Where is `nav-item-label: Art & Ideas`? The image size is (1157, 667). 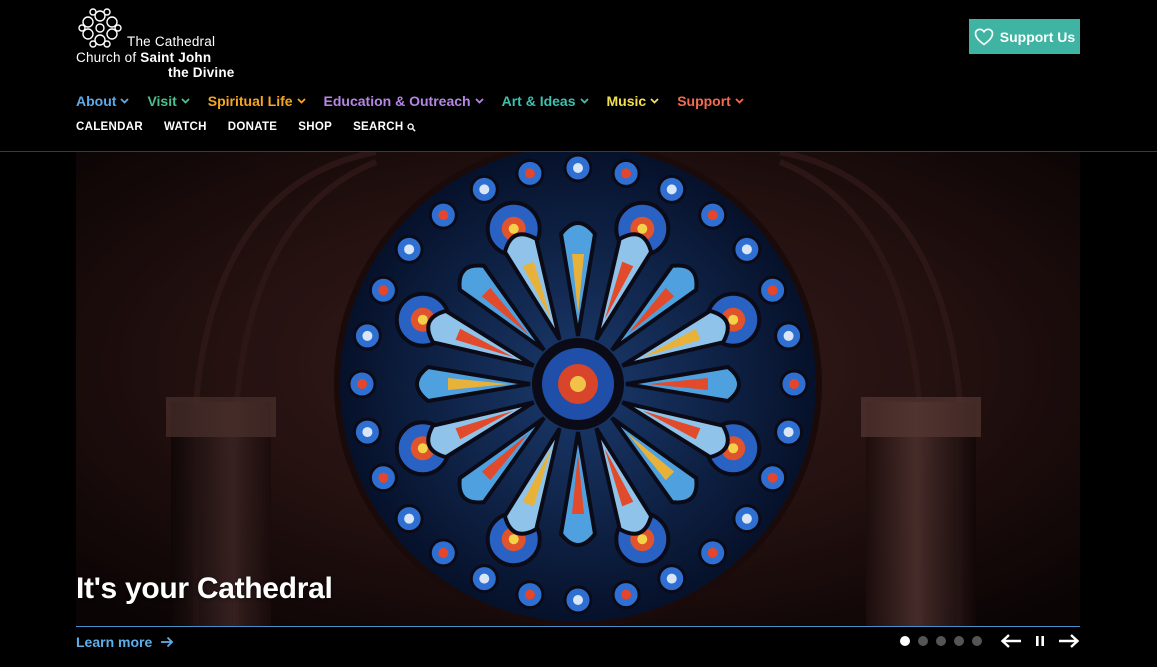
nav-item-label: Art & Ideas is located at coordinates (538, 101).